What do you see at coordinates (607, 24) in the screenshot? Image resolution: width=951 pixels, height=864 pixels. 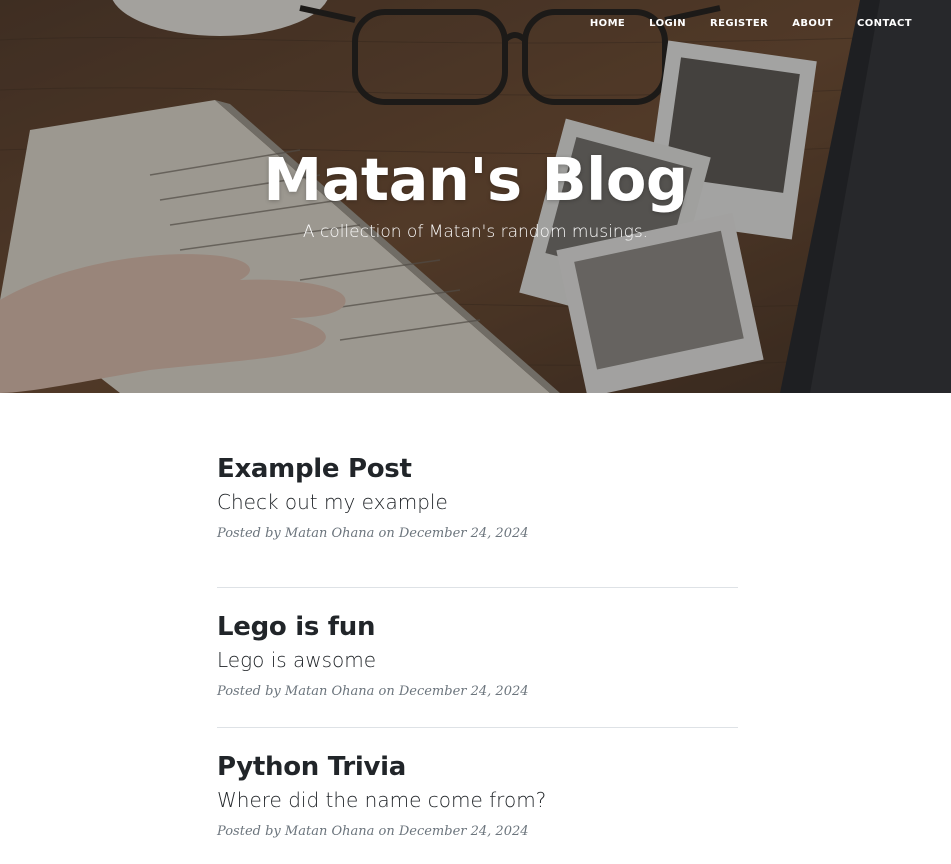 I see `nav-link-home: HOME` at bounding box center [607, 24].